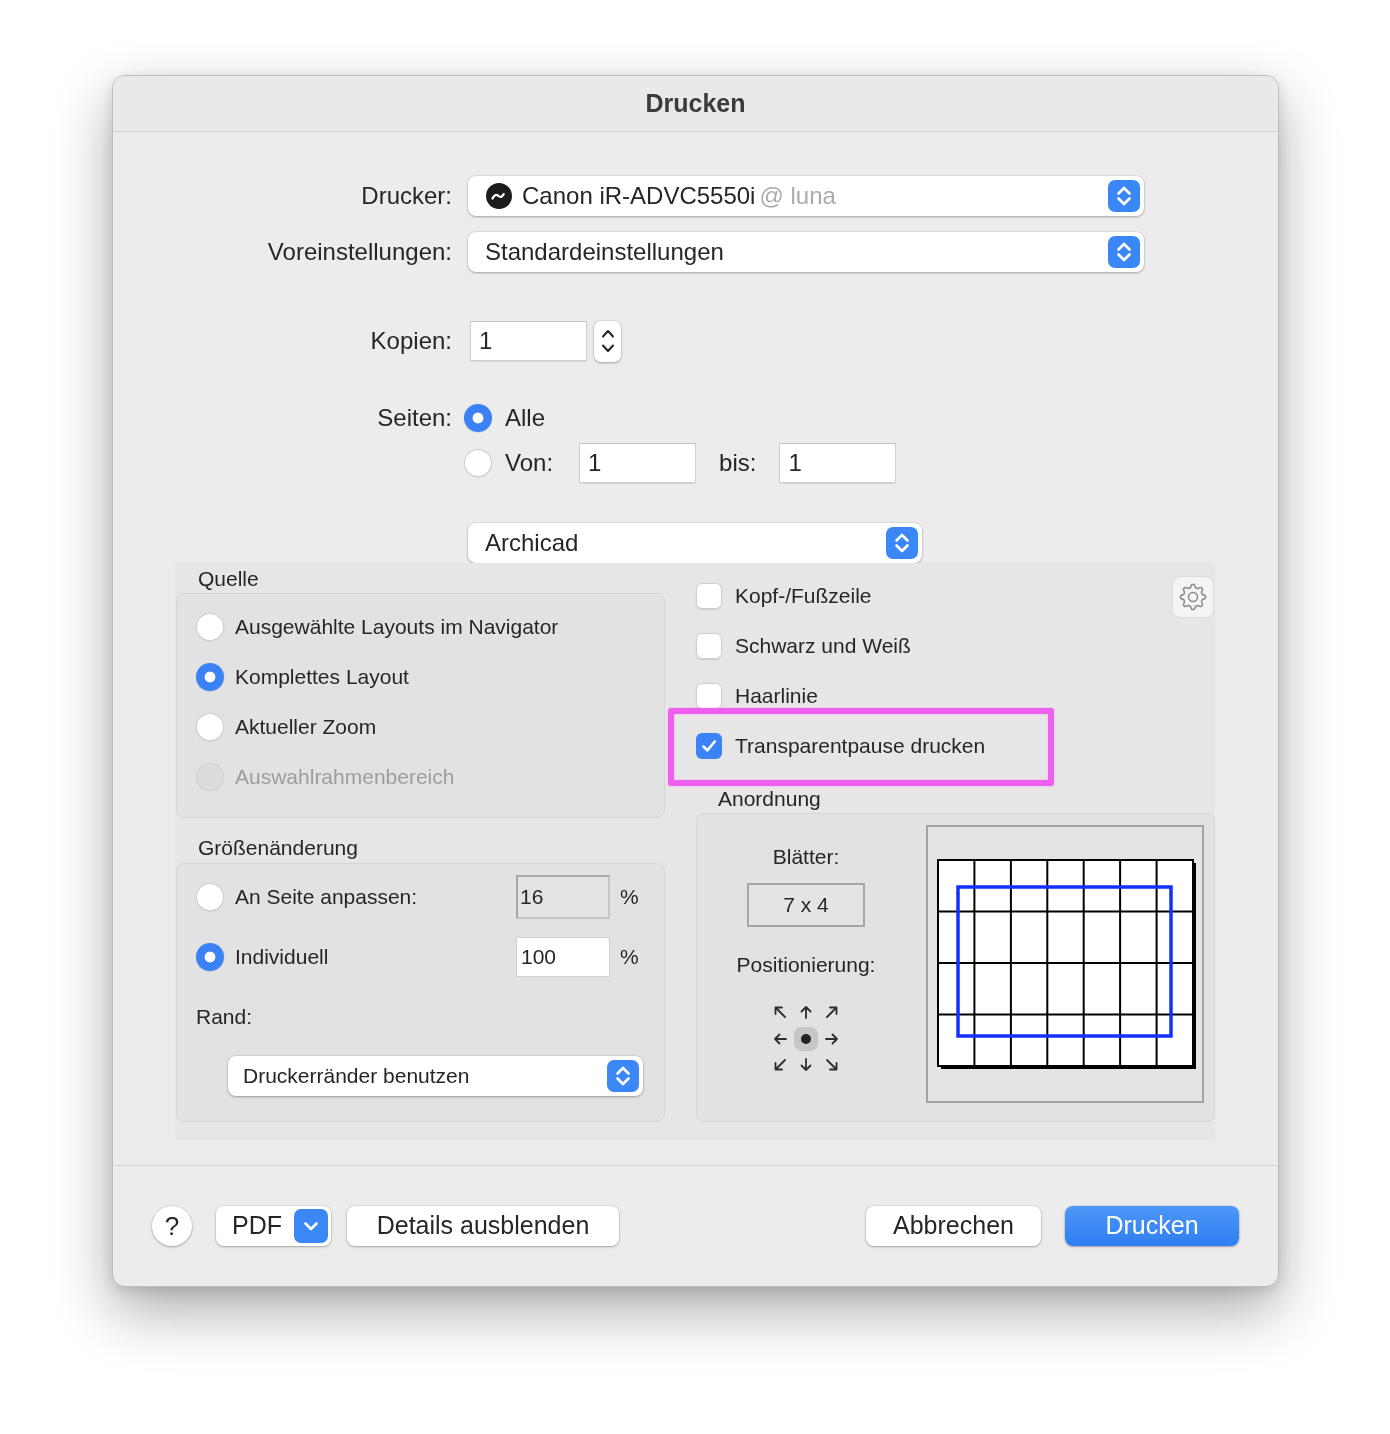  Describe the element at coordinates (406, 196) in the screenshot. I see `field-label: Drucker:` at that location.